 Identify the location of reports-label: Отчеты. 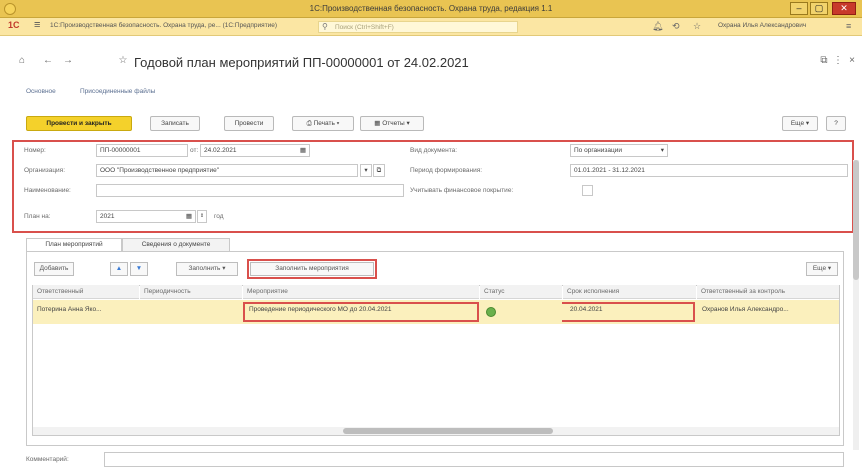
(393, 123).